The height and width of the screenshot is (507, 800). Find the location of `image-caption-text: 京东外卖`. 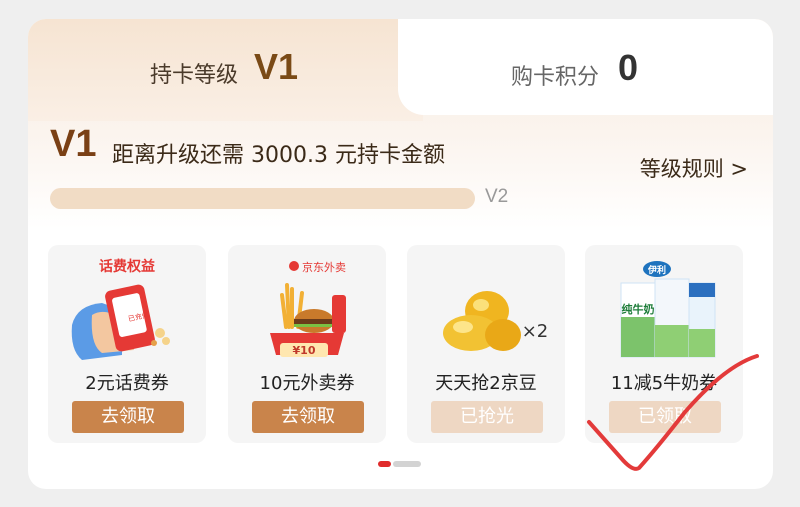

image-caption-text: 京东外卖 is located at coordinates (324, 267).